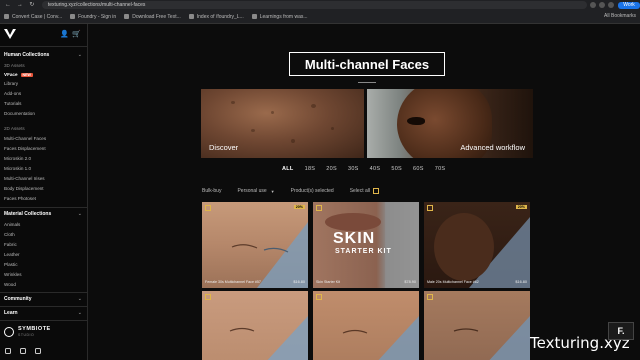  What do you see at coordinates (375, 191) in the screenshot?
I see `select-all-checkbox` at bounding box center [375, 191].